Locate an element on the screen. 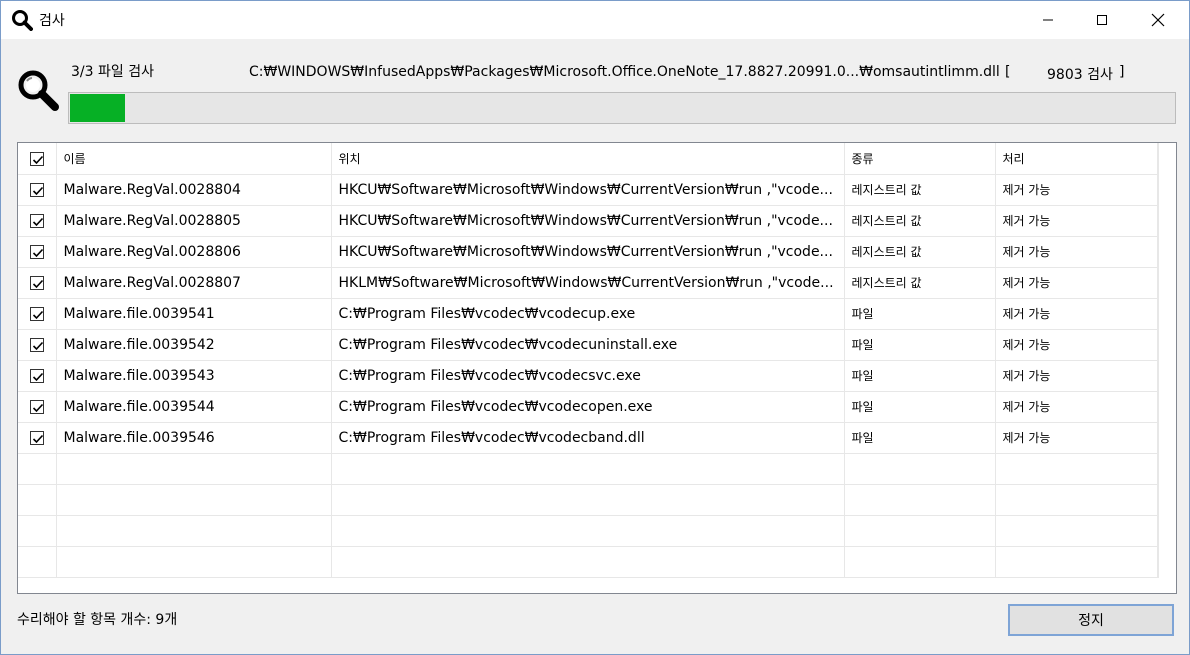 Image resolution: width=1190 pixels, height=655 pixels. column-header-filler is located at coordinates (1158, 159).